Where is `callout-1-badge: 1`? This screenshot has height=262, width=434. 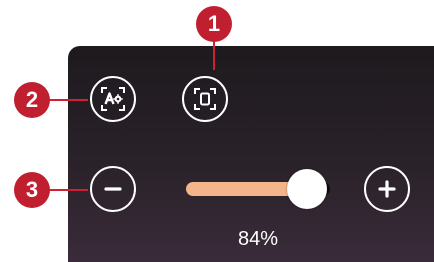
callout-1-badge: 1 is located at coordinates (214, 24).